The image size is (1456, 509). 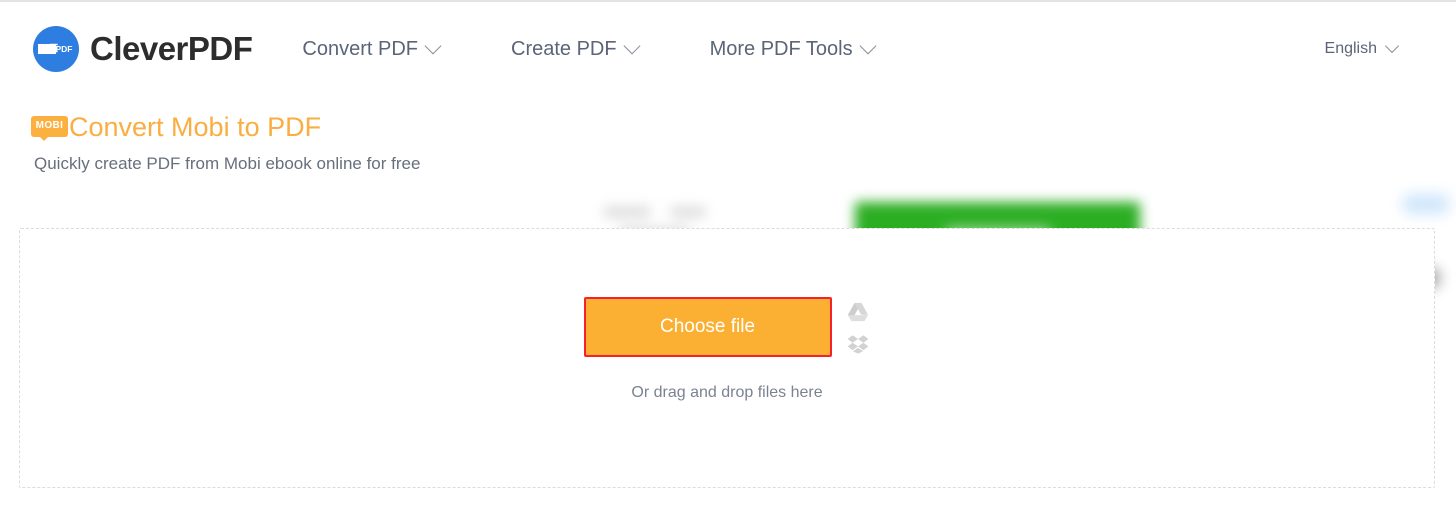 I want to click on choose-file-row: Choose file, so click(x=727, y=327).